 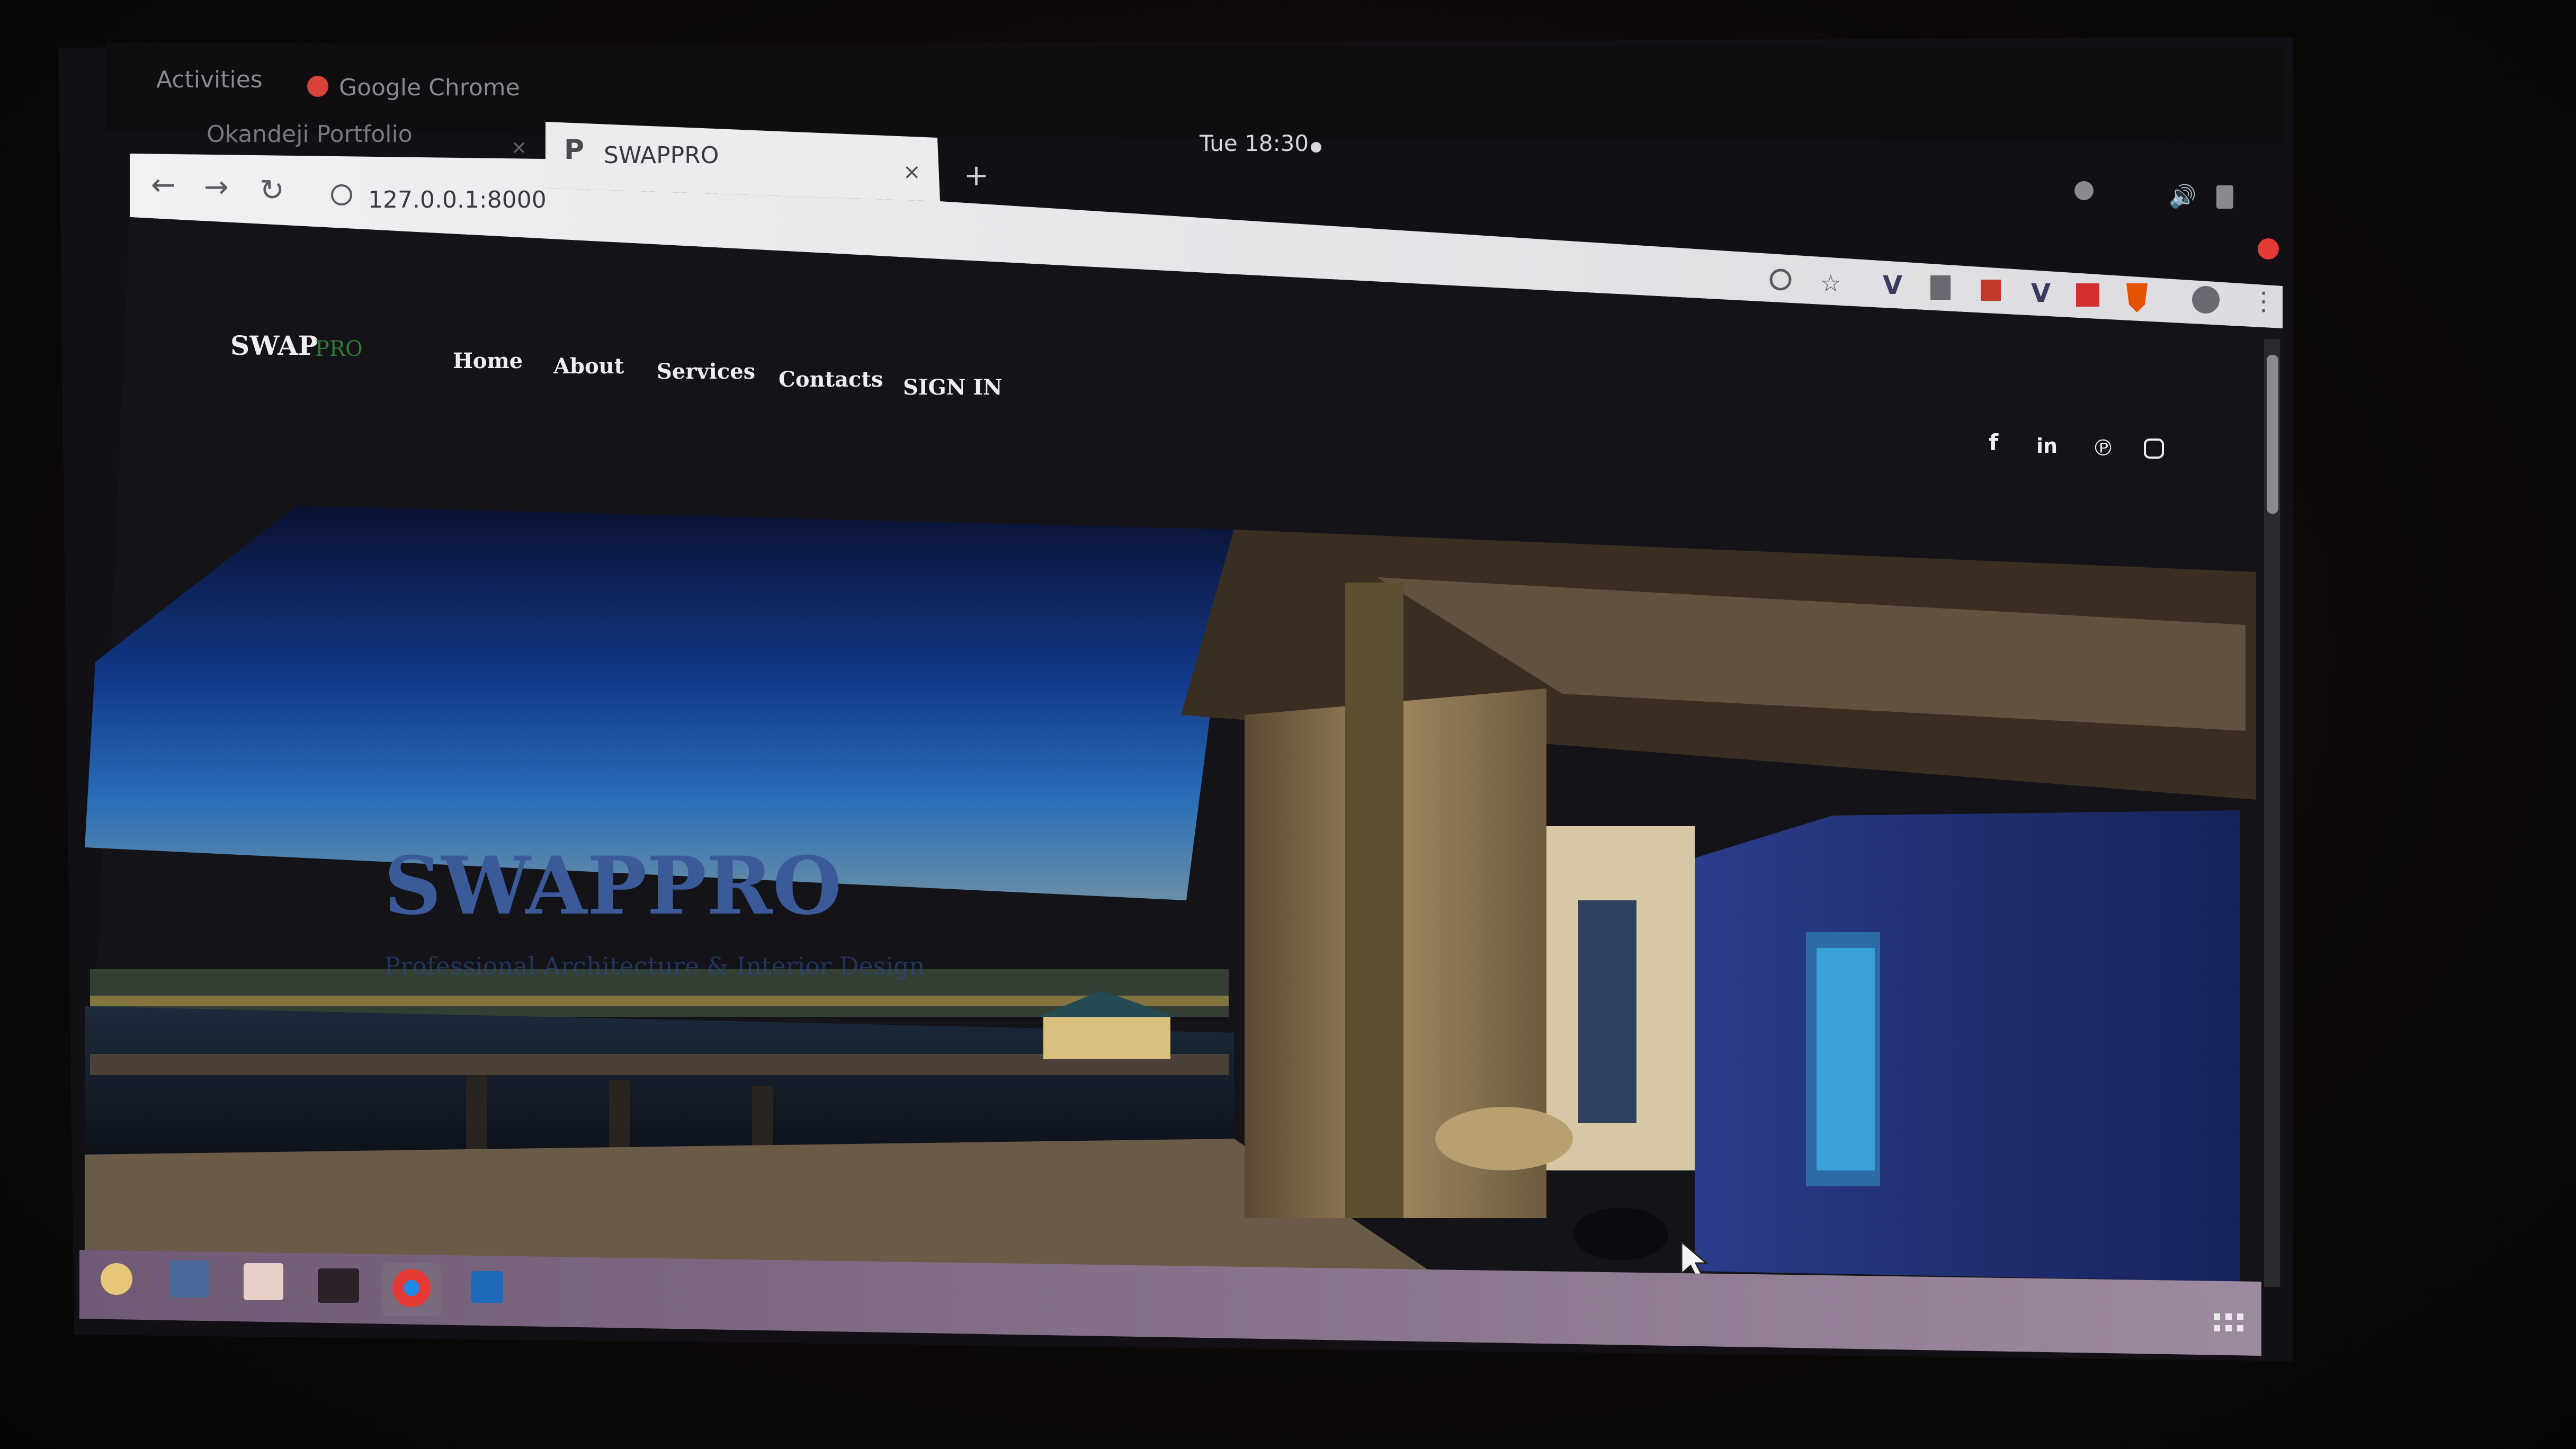 What do you see at coordinates (2084, 190) in the screenshot?
I see `accessibility-icon` at bounding box center [2084, 190].